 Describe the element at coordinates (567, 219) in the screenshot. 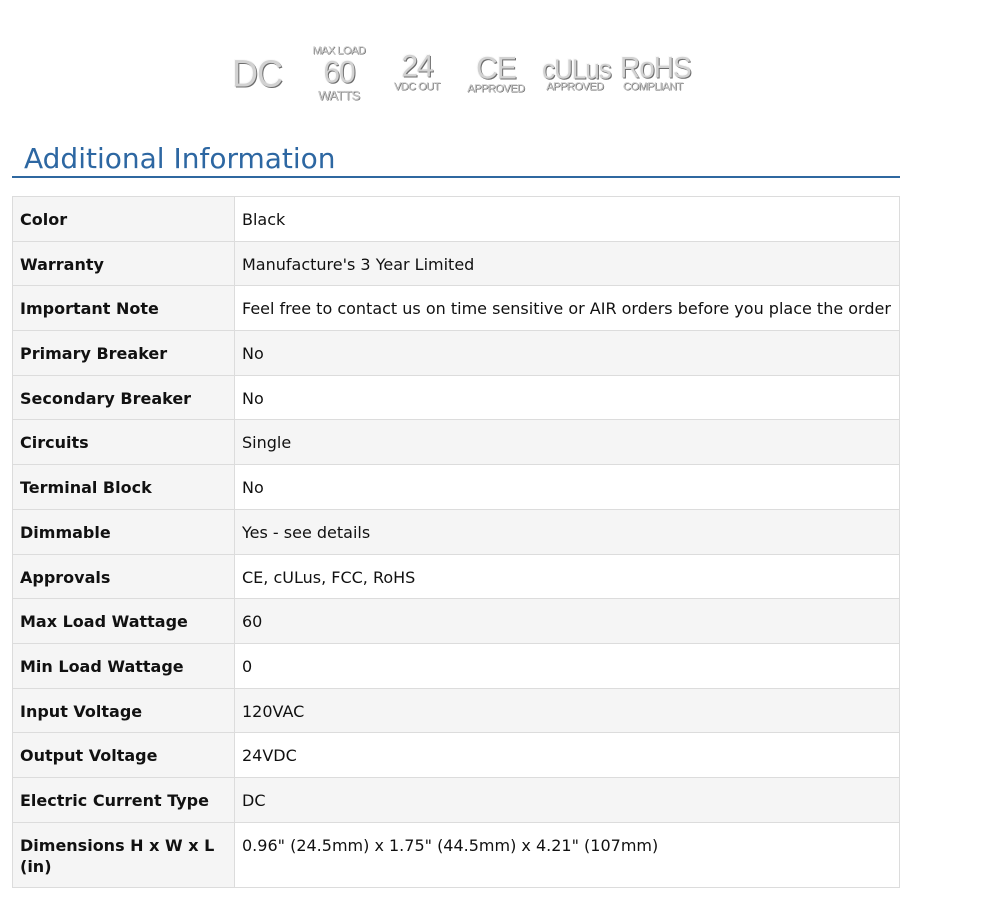

I see `spec-value: Black` at that location.